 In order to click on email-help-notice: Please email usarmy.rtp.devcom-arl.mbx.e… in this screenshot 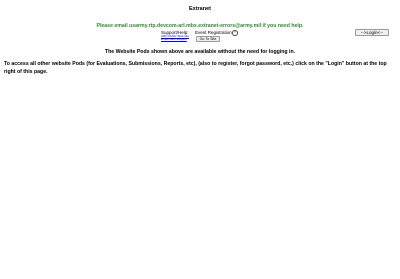, I will do `click(200, 26)`.